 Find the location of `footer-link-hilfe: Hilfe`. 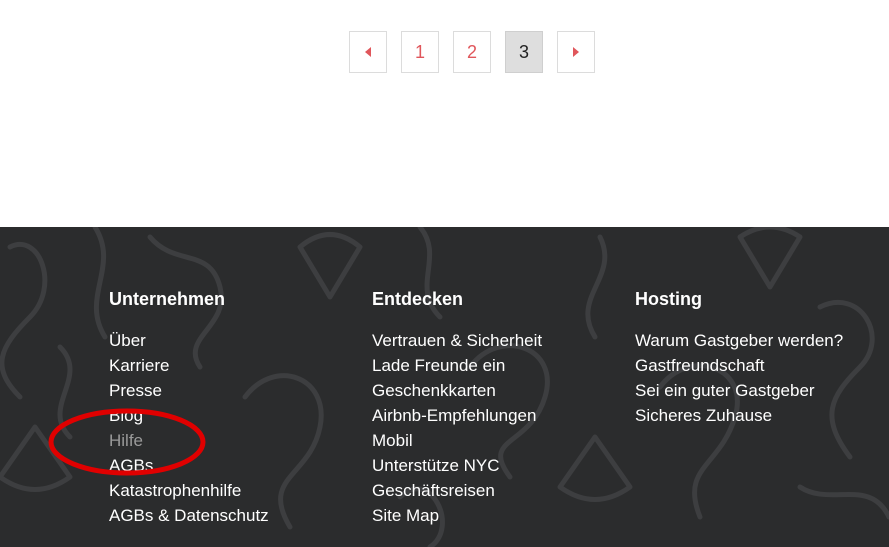

footer-link-hilfe: Hilfe is located at coordinates (189, 440).